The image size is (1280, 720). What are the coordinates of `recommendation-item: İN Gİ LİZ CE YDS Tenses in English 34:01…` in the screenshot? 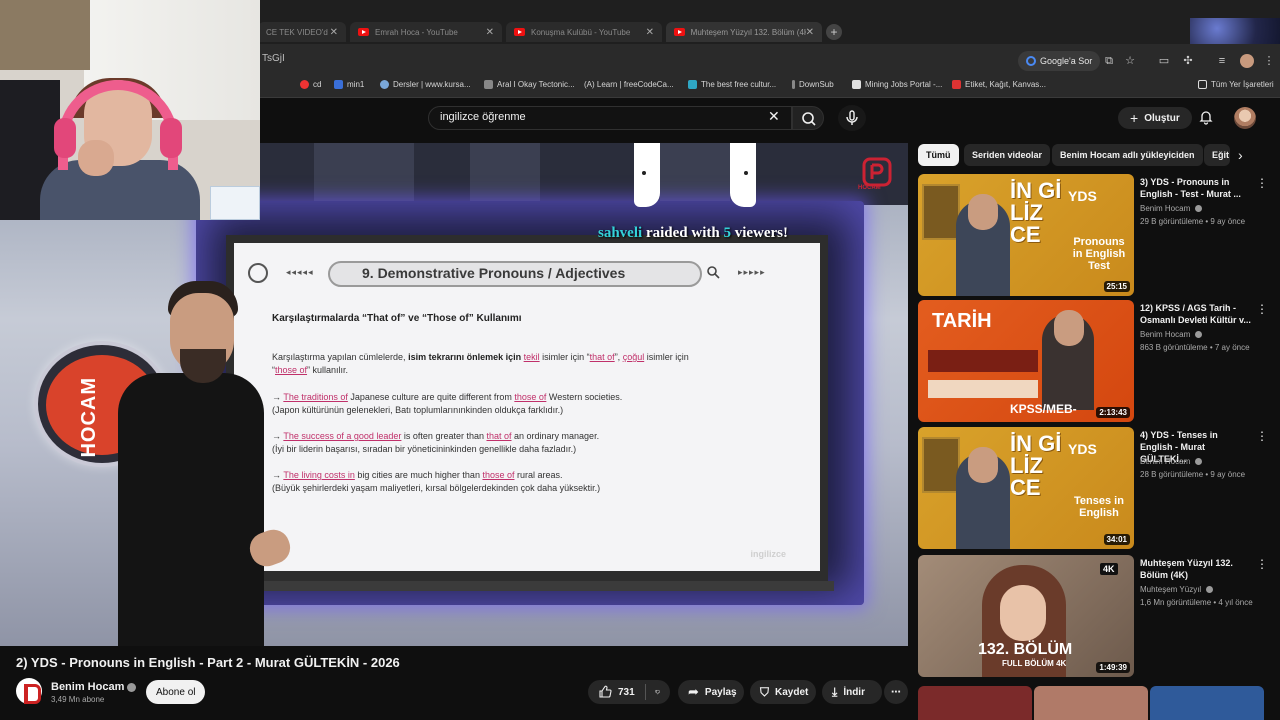 It's located at (1093, 488).